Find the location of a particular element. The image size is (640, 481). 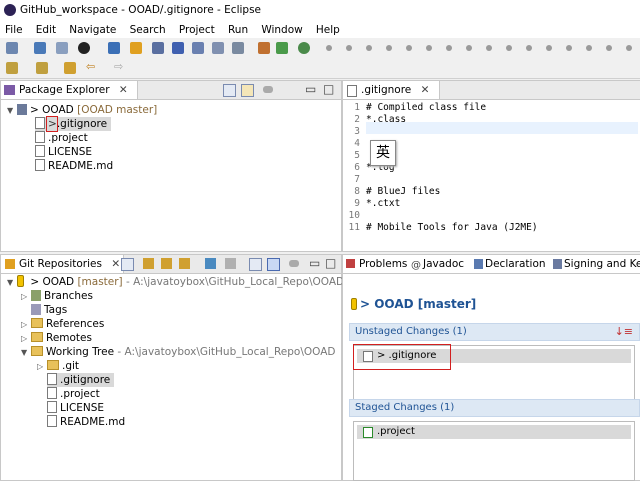

tree-node-remotes: ▷ Remotes is located at coordinates (56, 338).